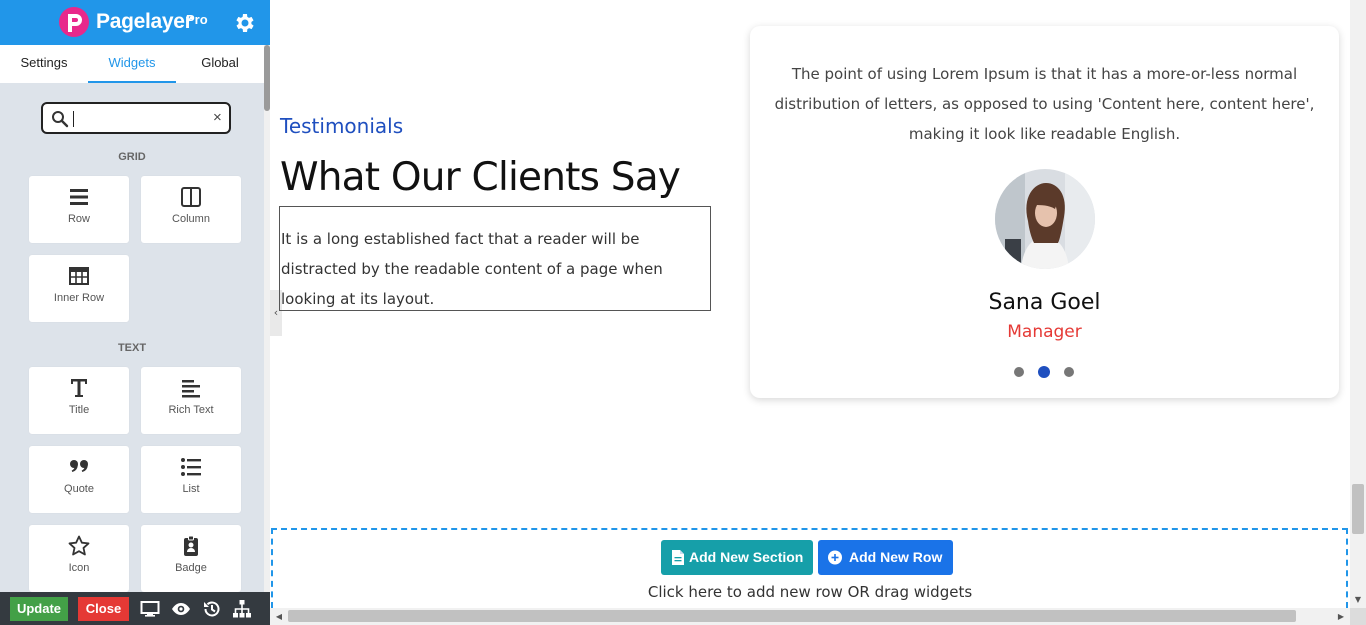 This screenshot has height=625, width=1366. Describe the element at coordinates (60, 119) in the screenshot. I see `search-icon` at that location.